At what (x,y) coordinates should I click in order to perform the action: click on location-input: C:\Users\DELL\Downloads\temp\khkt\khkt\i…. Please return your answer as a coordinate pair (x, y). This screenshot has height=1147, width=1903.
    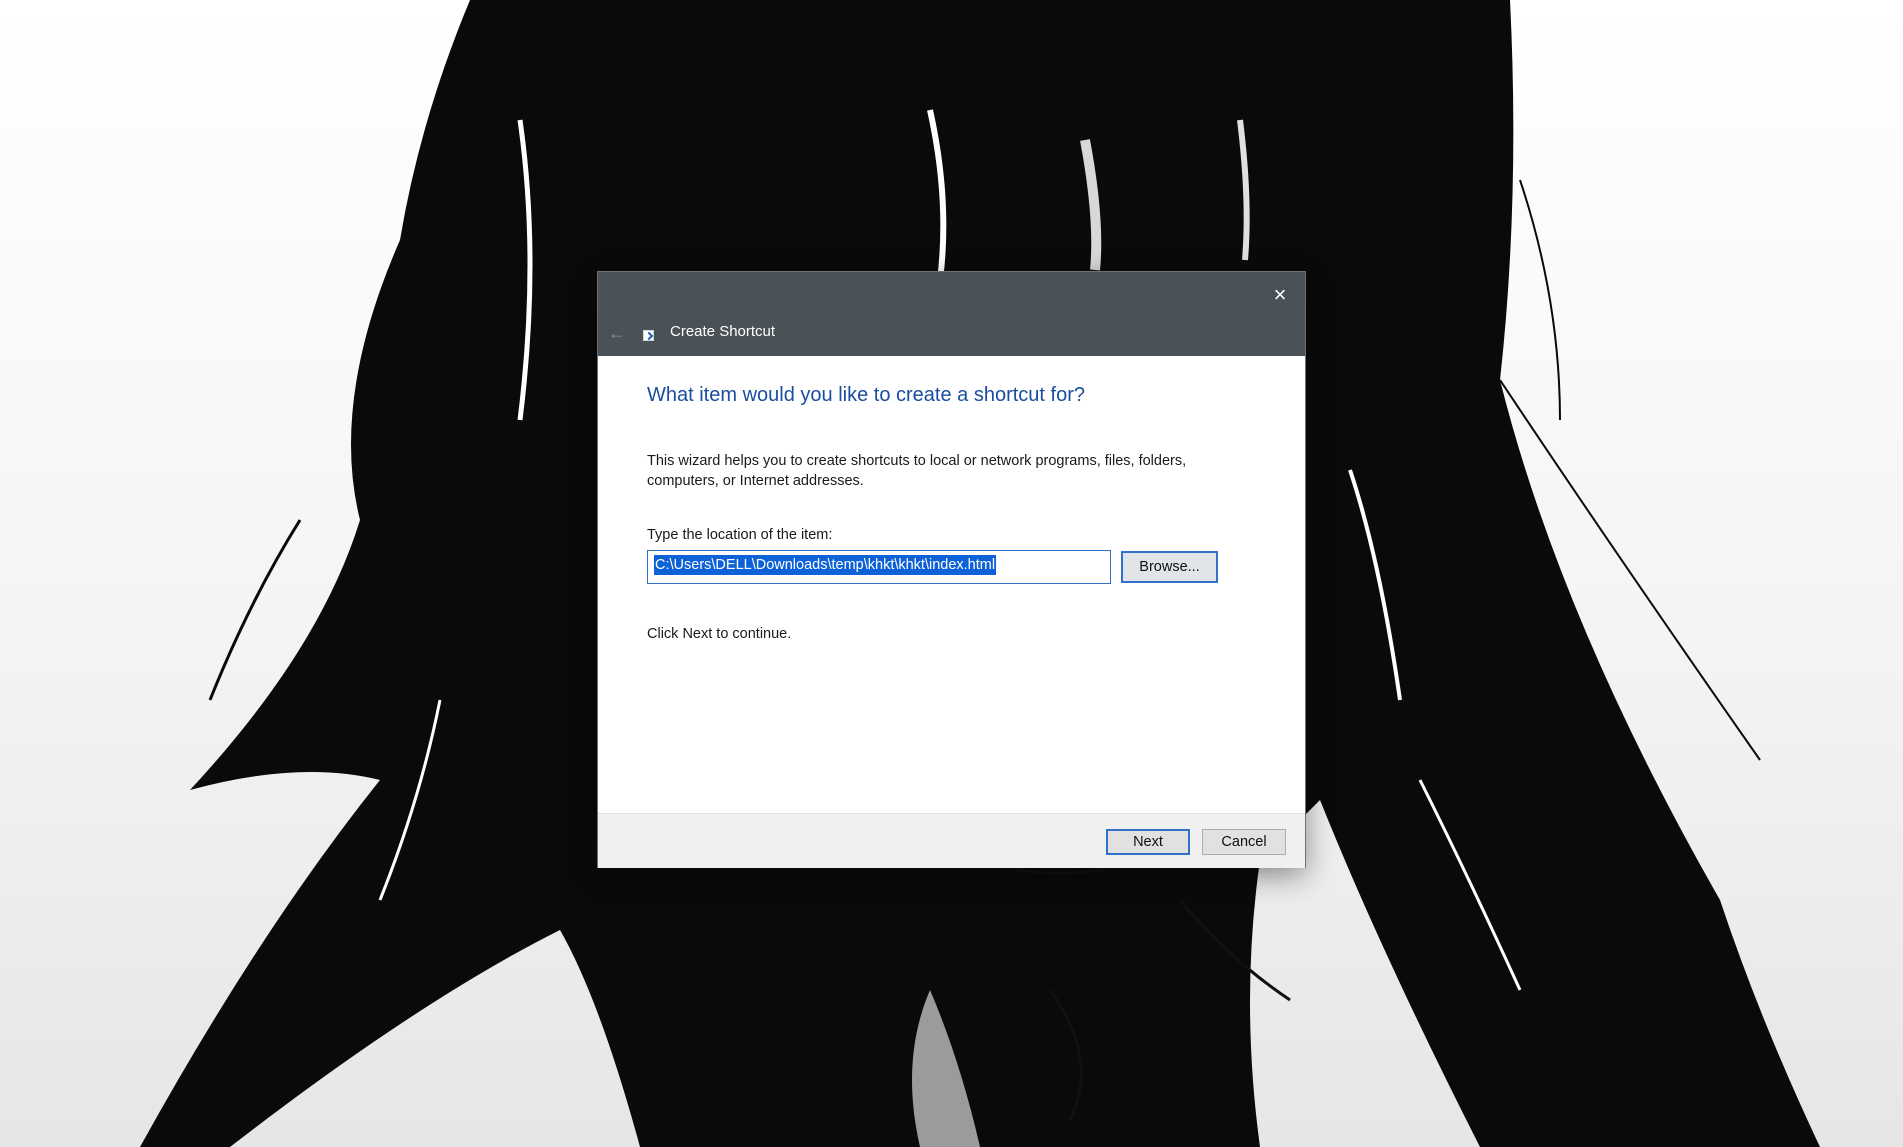
    Looking at the image, I should click on (879, 567).